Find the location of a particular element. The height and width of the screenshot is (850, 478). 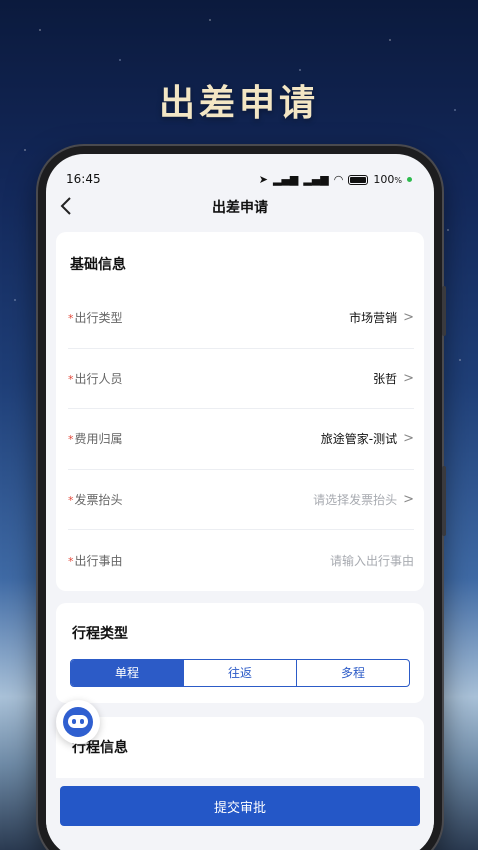

phone-power-button is located at coordinates (444, 501).